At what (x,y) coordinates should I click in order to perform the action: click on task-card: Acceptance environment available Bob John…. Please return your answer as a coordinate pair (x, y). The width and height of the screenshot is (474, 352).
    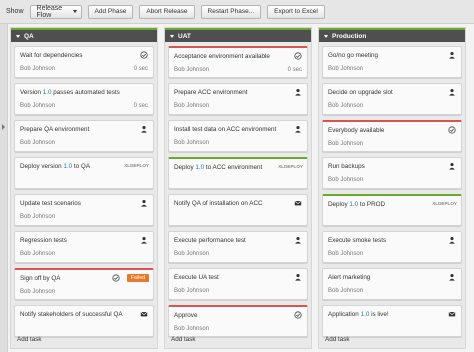
    Looking at the image, I should click on (238, 62).